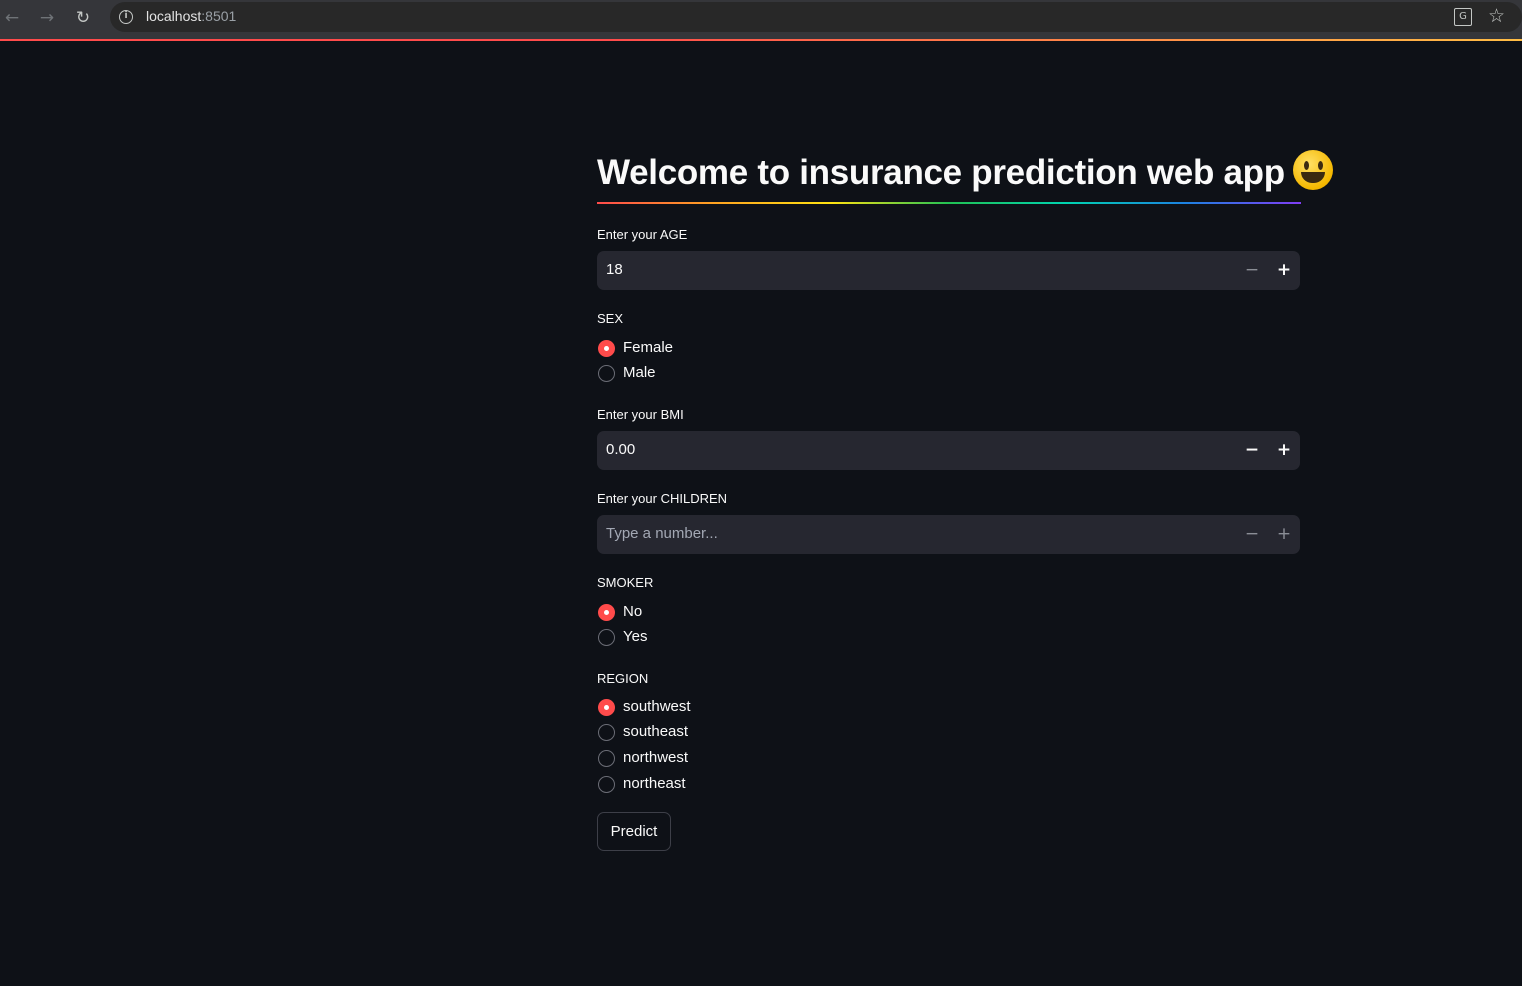 The width and height of the screenshot is (1522, 986). I want to click on info-icon: i, so click(126, 17).